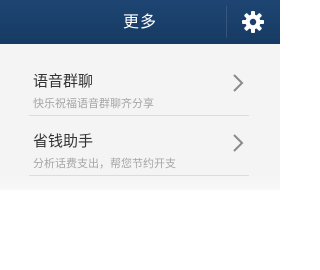 The image size is (320, 270). What do you see at coordinates (93, 103) in the screenshot?
I see `menu-item-subtitle: 快乐祝福语音群聊齐分享` at bounding box center [93, 103].